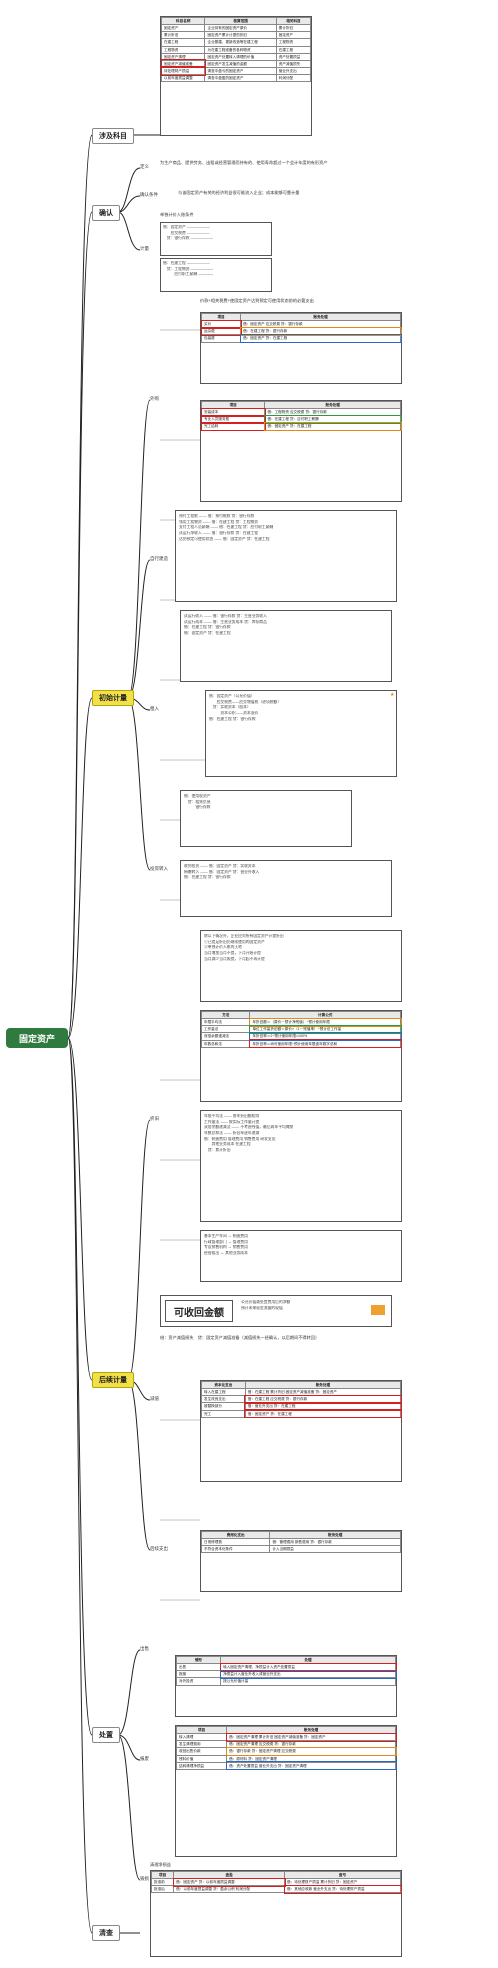  Describe the element at coordinates (159, 558) in the screenshot. I see `initial-item-self-build: 自行建造` at that location.